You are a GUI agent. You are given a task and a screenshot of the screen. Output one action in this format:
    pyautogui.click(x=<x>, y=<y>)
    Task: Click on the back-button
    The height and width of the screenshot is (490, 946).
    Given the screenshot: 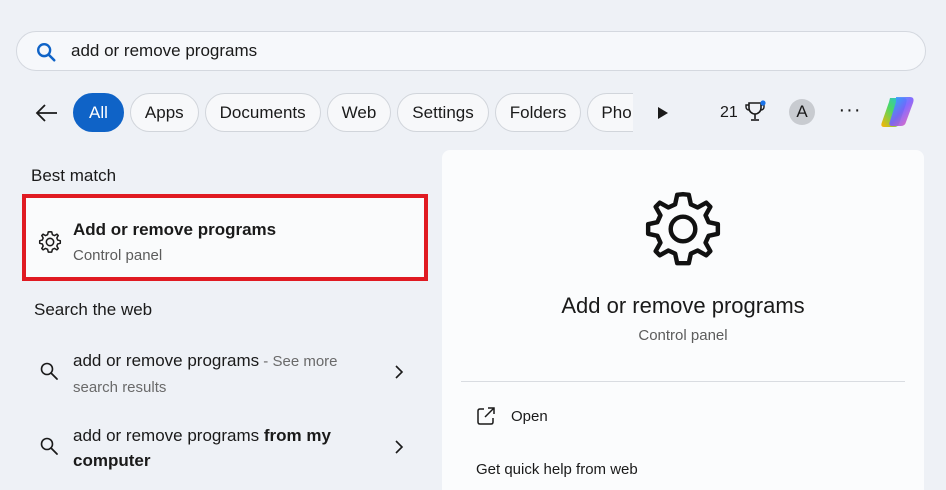 What is the action you would take?
    pyautogui.click(x=47, y=113)
    